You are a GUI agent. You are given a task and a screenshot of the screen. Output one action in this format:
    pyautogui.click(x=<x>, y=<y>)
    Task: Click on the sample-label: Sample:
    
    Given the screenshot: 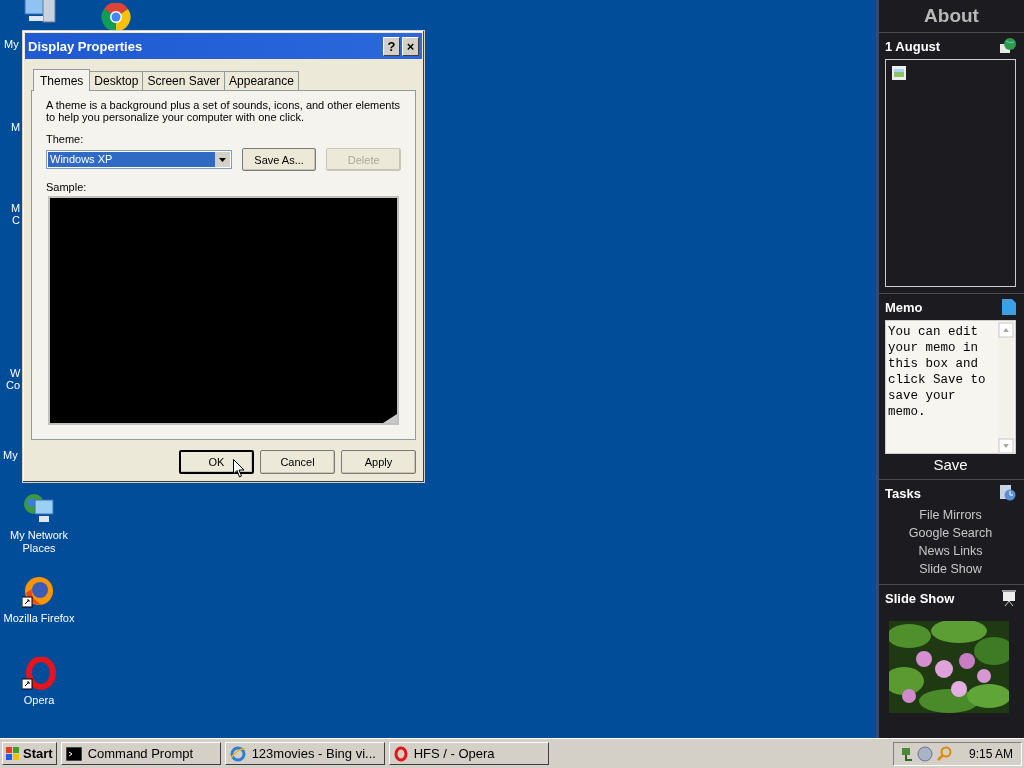 What is the action you would take?
    pyautogui.click(x=67, y=187)
    